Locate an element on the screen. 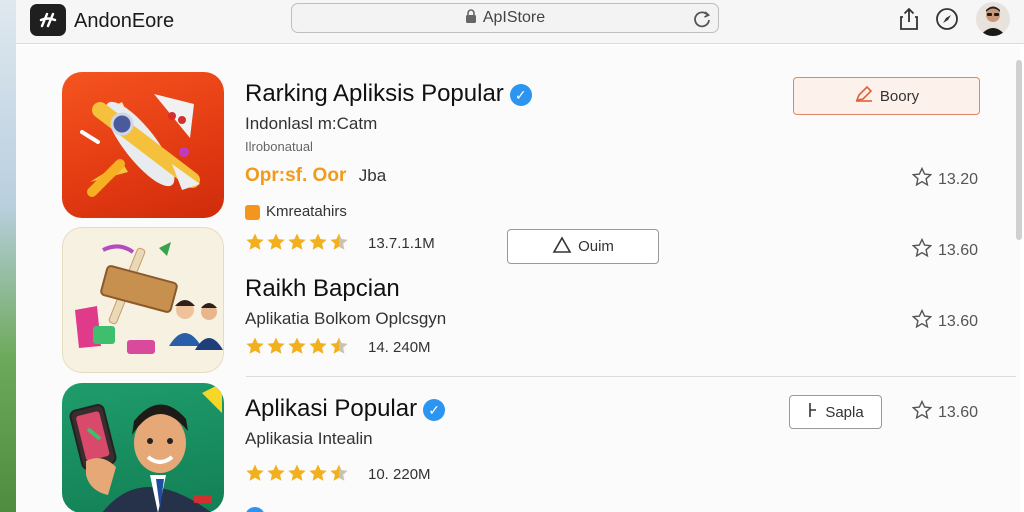 Image resolution: width=1024 pixels, height=512 pixels. app-3-button-label: Sapla is located at coordinates (844, 412).